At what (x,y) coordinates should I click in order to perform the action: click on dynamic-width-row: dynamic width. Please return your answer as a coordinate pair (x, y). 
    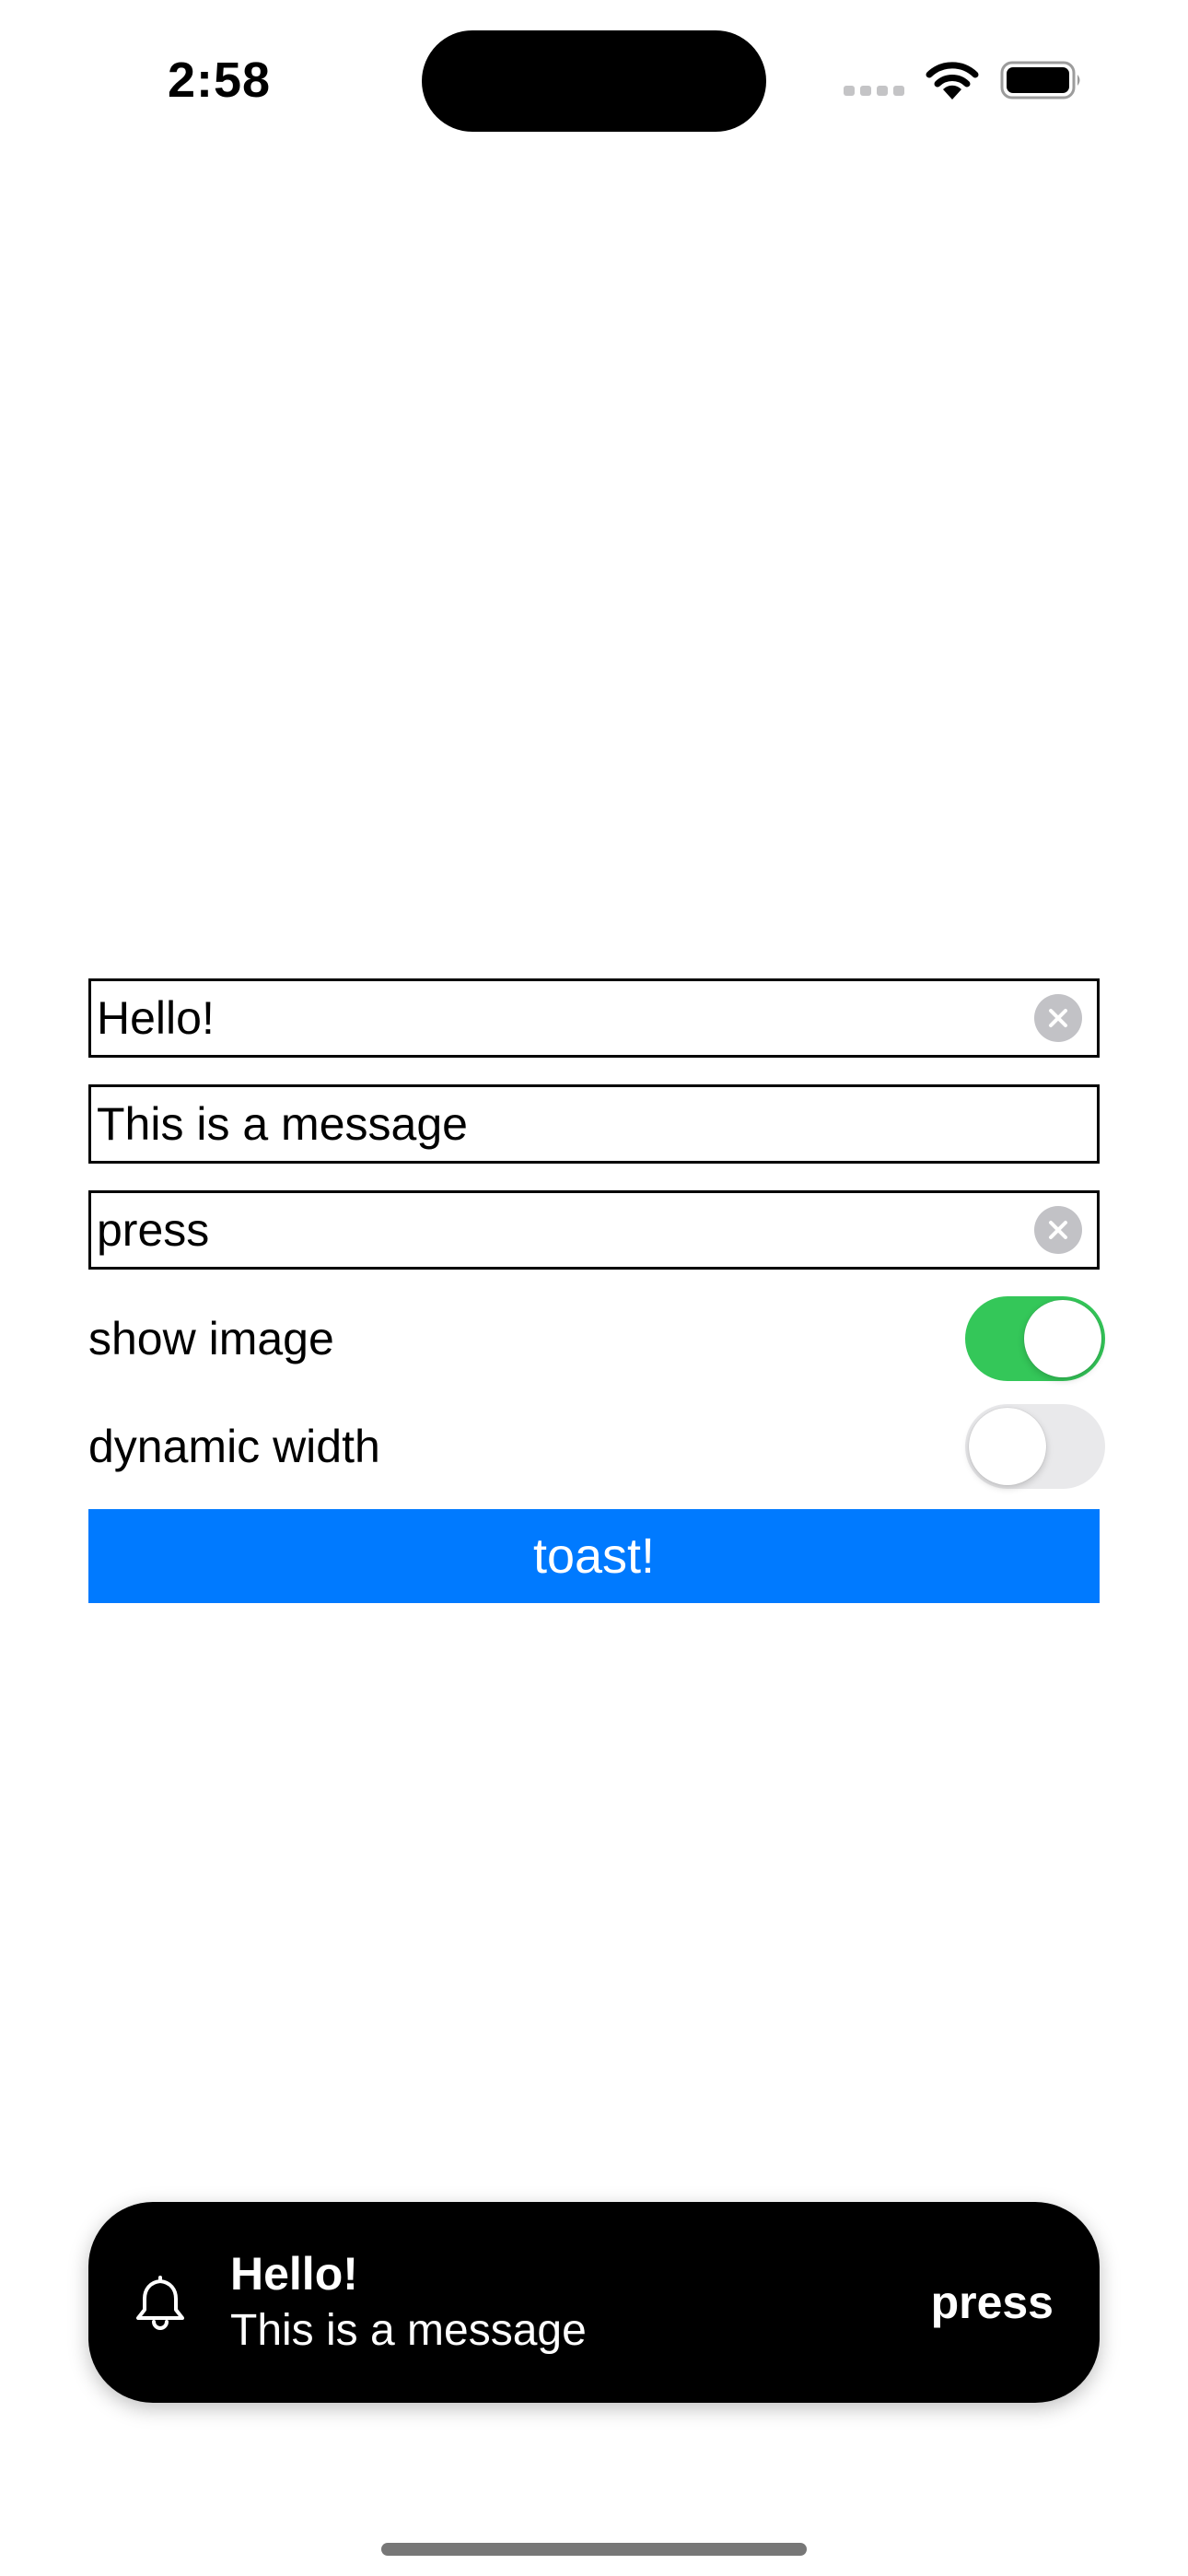
    Looking at the image, I should click on (596, 1446).